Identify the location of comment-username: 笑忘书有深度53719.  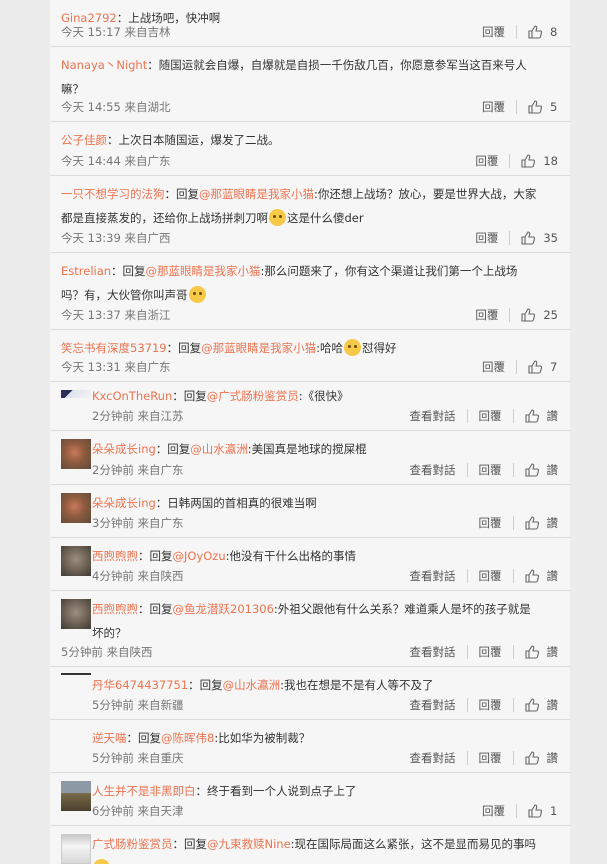
(114, 348).